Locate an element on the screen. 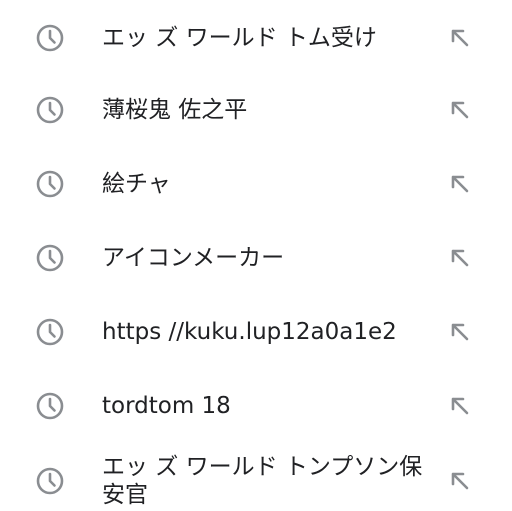 This screenshot has height=511, width=512. history-item-text: 薄桜鬼 佐之平 is located at coordinates (175, 110).